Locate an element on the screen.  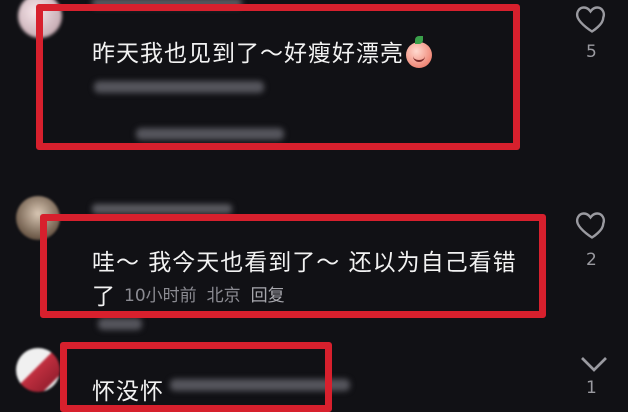
avatar is located at coordinates (38, 370).